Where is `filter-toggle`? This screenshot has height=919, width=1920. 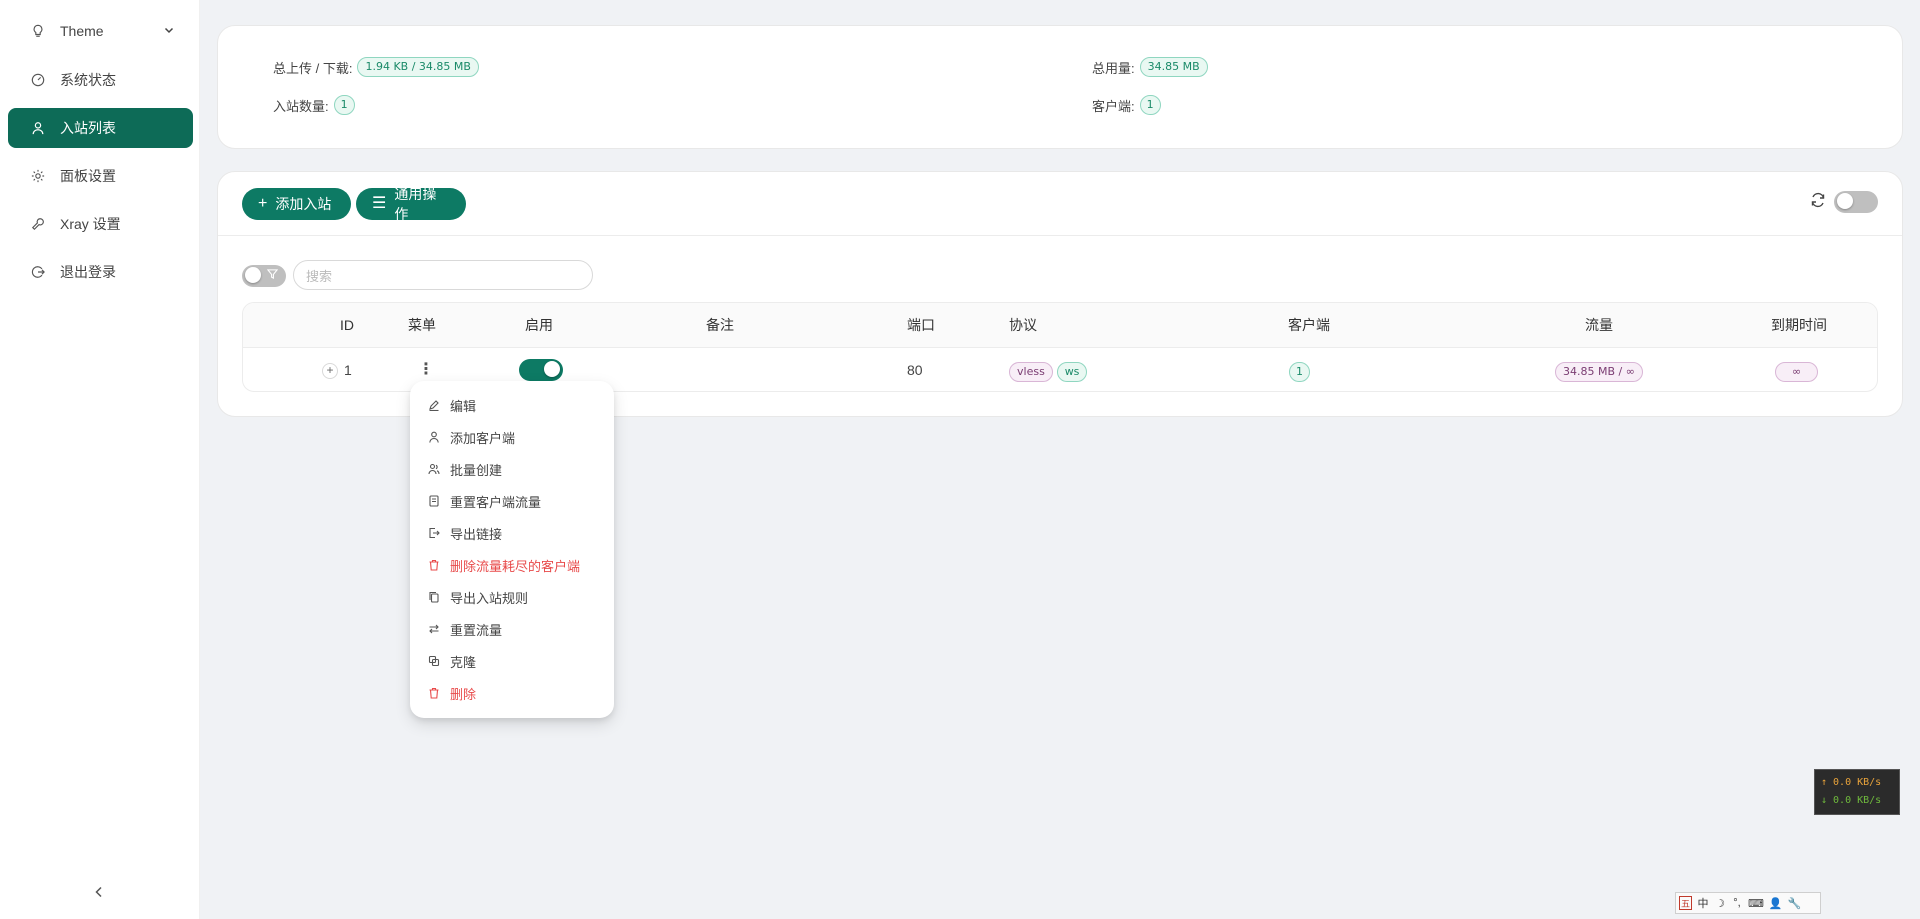
filter-toggle is located at coordinates (264, 276).